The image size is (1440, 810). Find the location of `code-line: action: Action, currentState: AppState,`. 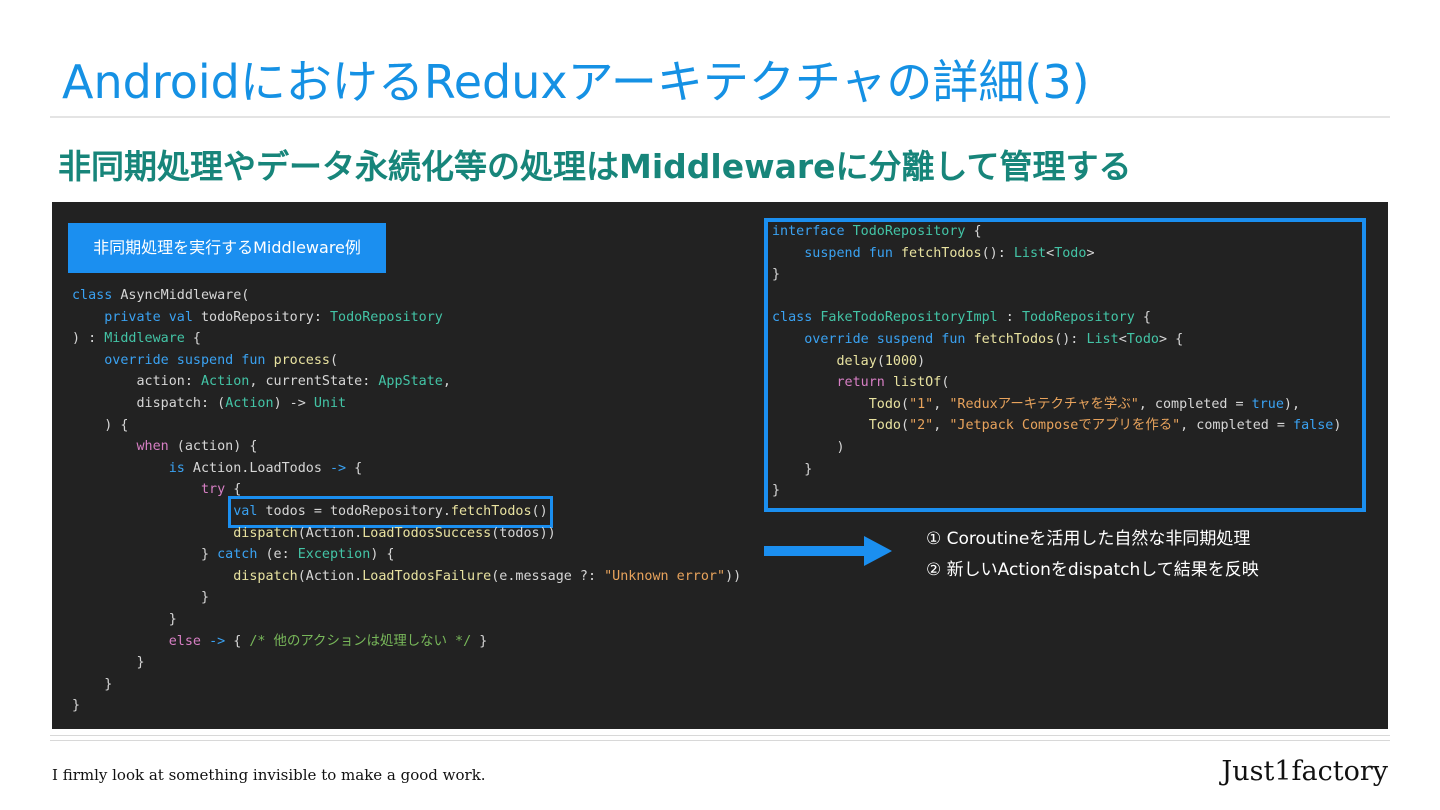

code-line: action: Action, currentState: AppState, is located at coordinates (406, 382).